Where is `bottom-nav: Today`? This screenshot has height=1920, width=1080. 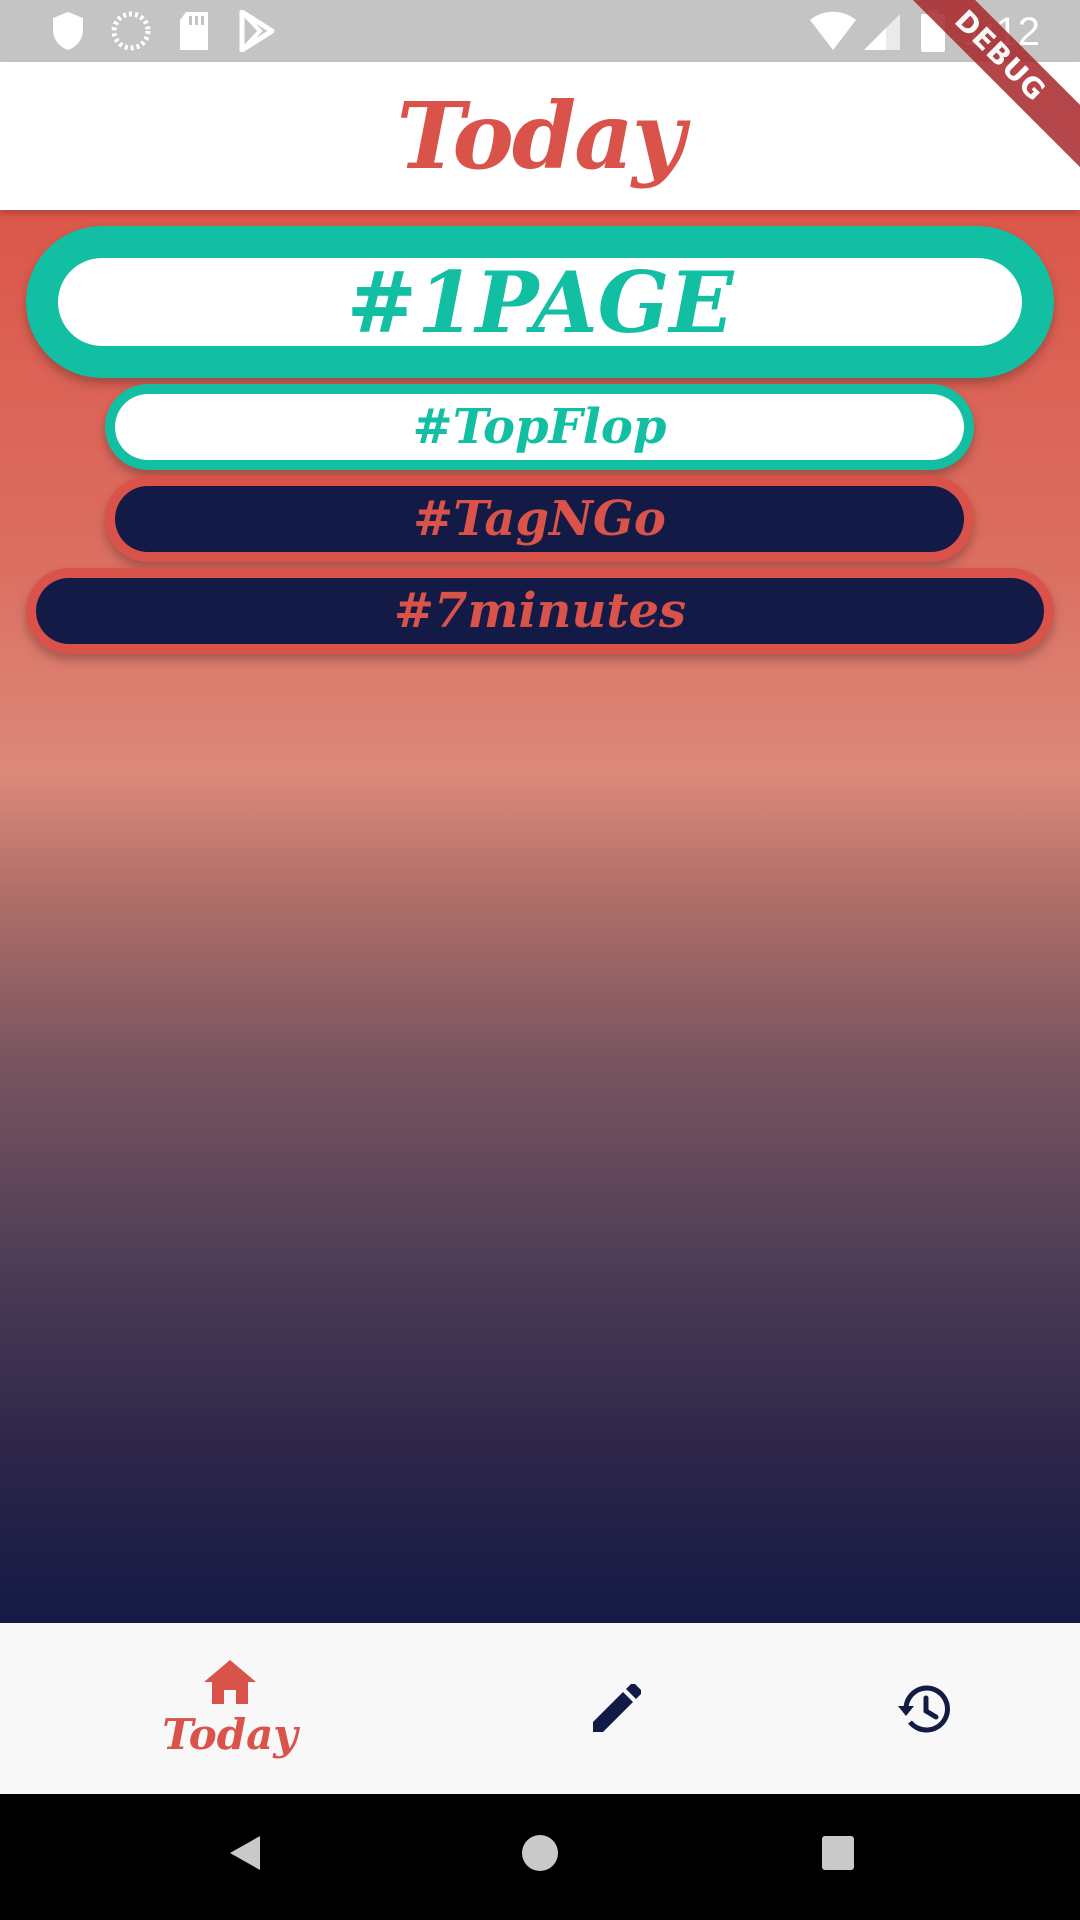 bottom-nav: Today is located at coordinates (540, 1708).